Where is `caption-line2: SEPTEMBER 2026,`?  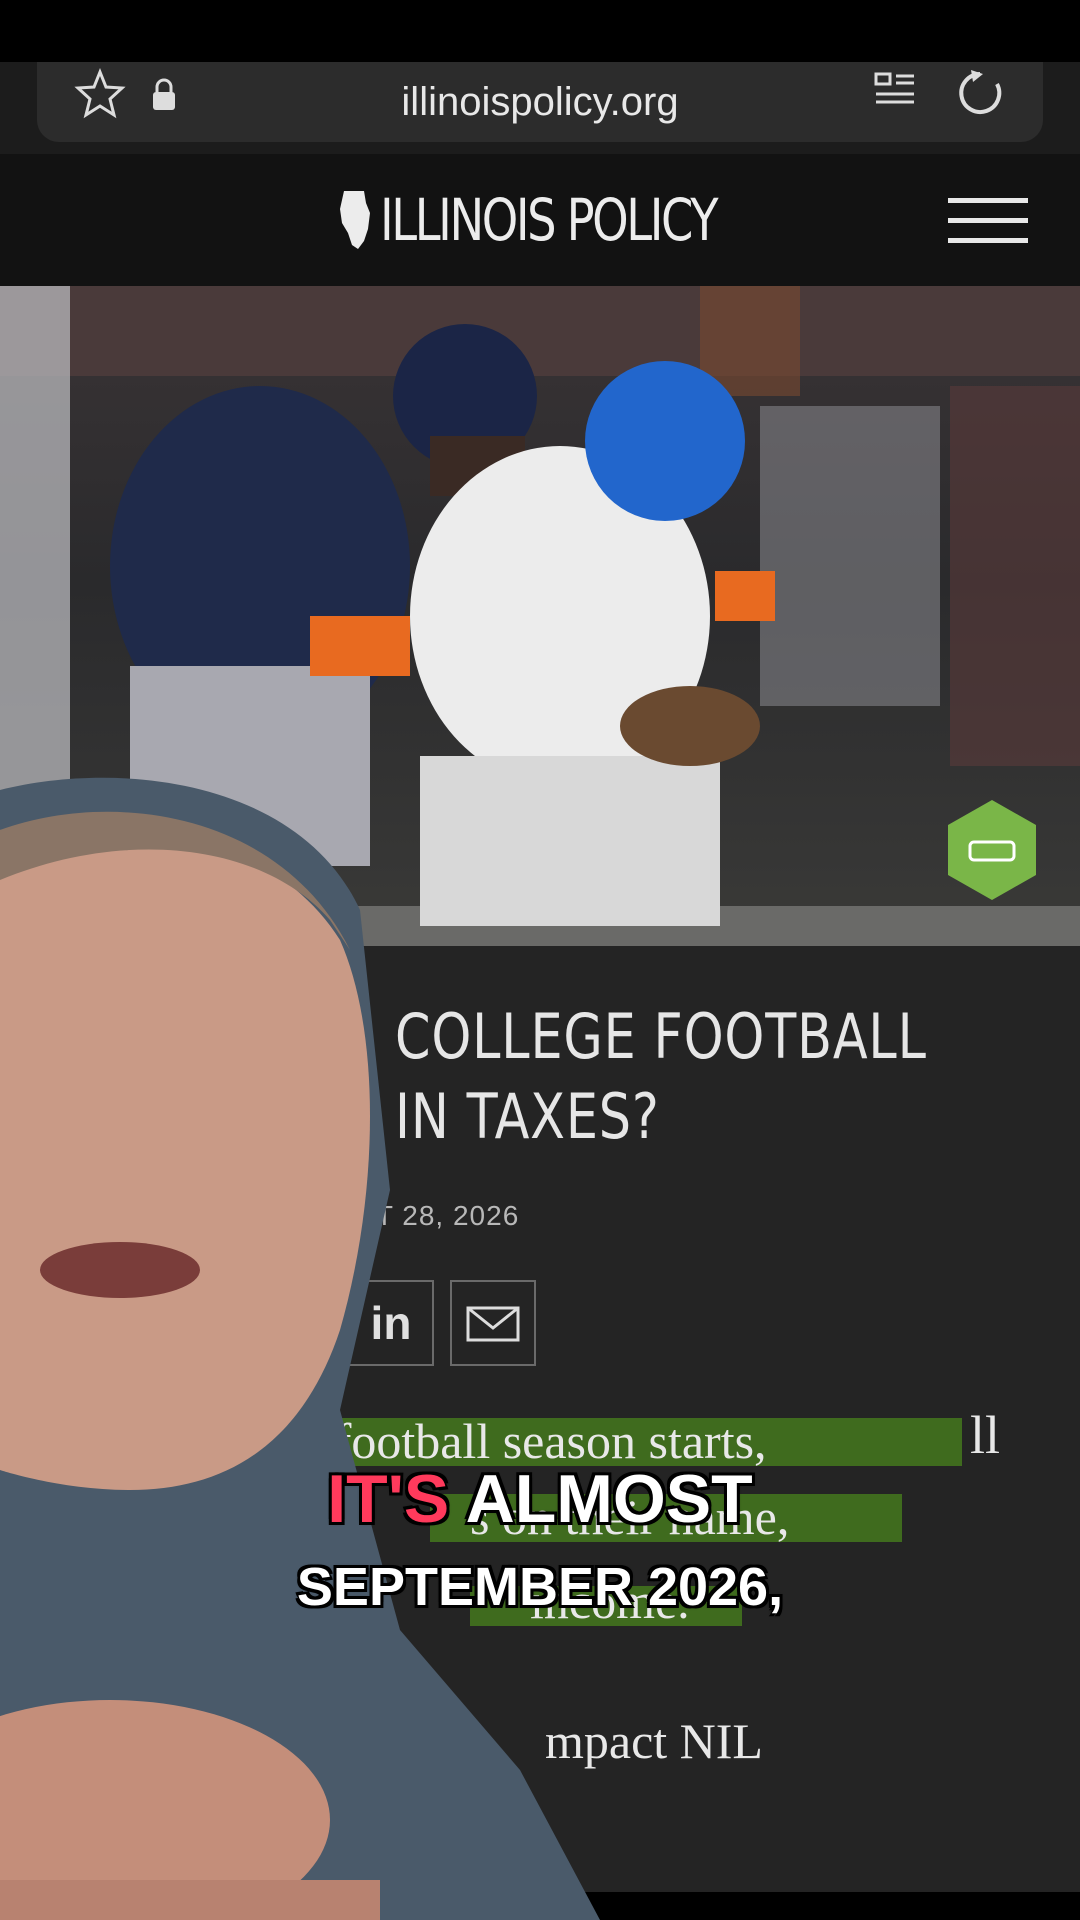 caption-line2: SEPTEMBER 2026, is located at coordinates (540, 1587).